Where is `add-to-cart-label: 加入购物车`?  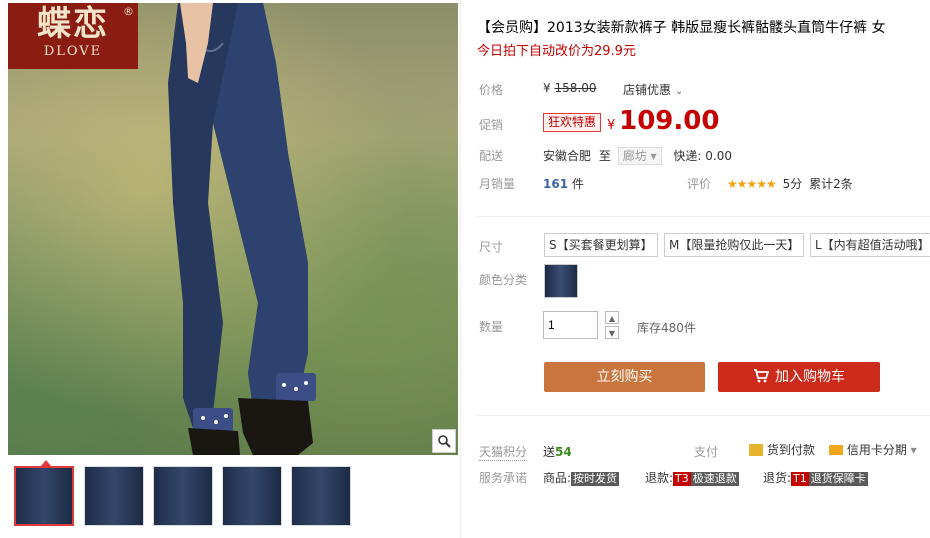
add-to-cart-label: 加入购物车 is located at coordinates (810, 377).